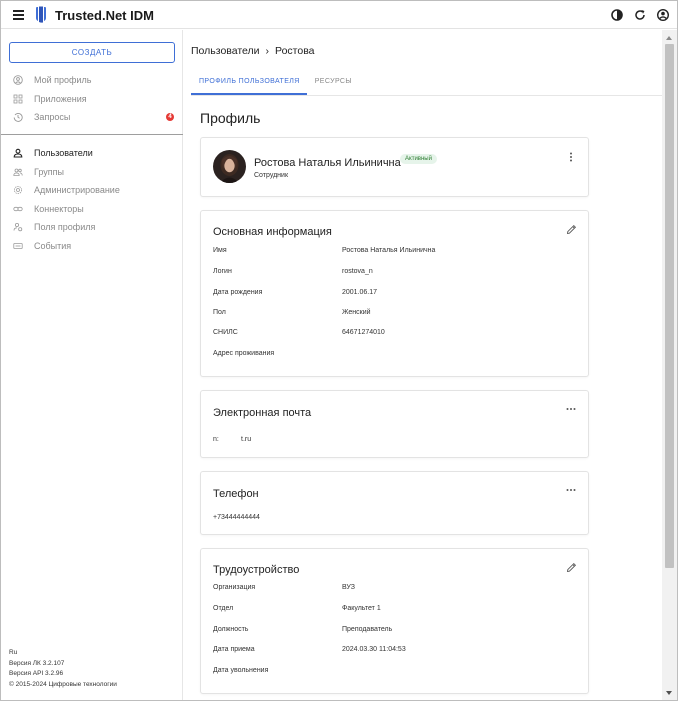 The image size is (678, 701). What do you see at coordinates (63, 80) in the screenshot?
I see `sidebar-item-label: Мой профиль` at bounding box center [63, 80].